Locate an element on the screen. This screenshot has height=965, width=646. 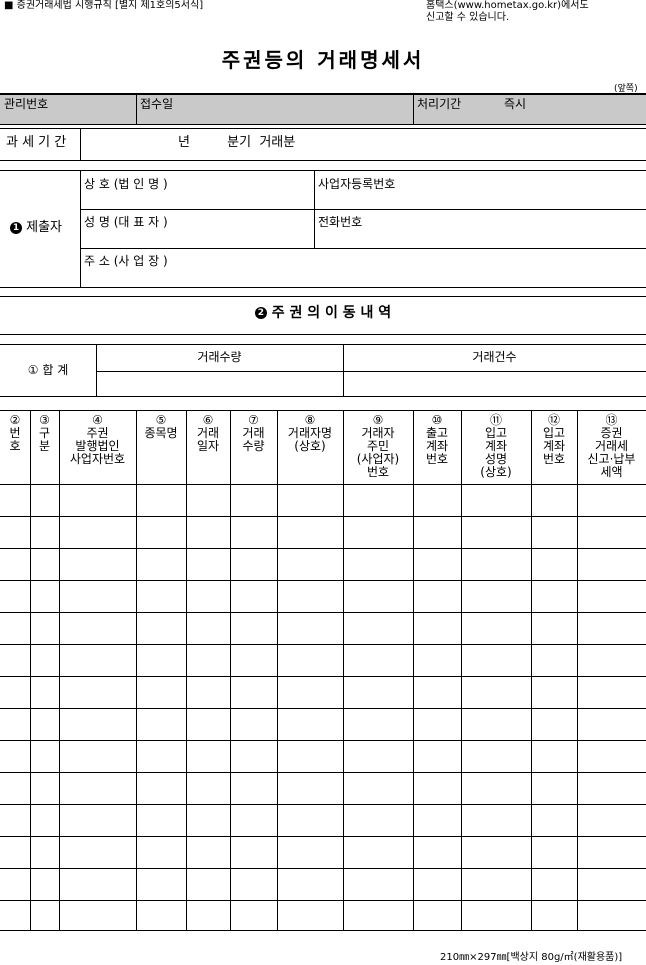
submitter-section-label: 1 제출자 is located at coordinates (36, 228).